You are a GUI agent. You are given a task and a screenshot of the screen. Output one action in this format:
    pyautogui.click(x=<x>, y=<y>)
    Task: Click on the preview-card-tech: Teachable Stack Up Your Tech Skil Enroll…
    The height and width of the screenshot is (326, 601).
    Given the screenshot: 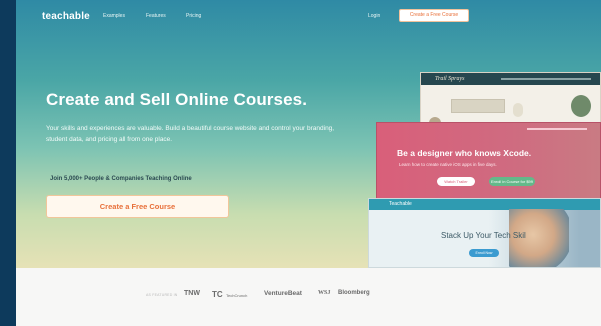 What is the action you would take?
    pyautogui.click(x=484, y=233)
    